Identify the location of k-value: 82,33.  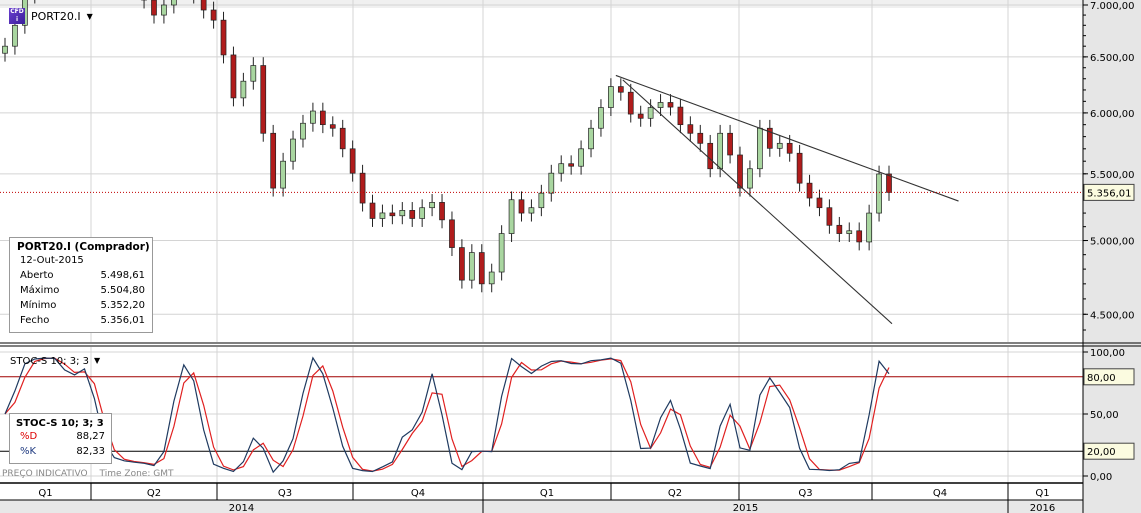
(90, 451).